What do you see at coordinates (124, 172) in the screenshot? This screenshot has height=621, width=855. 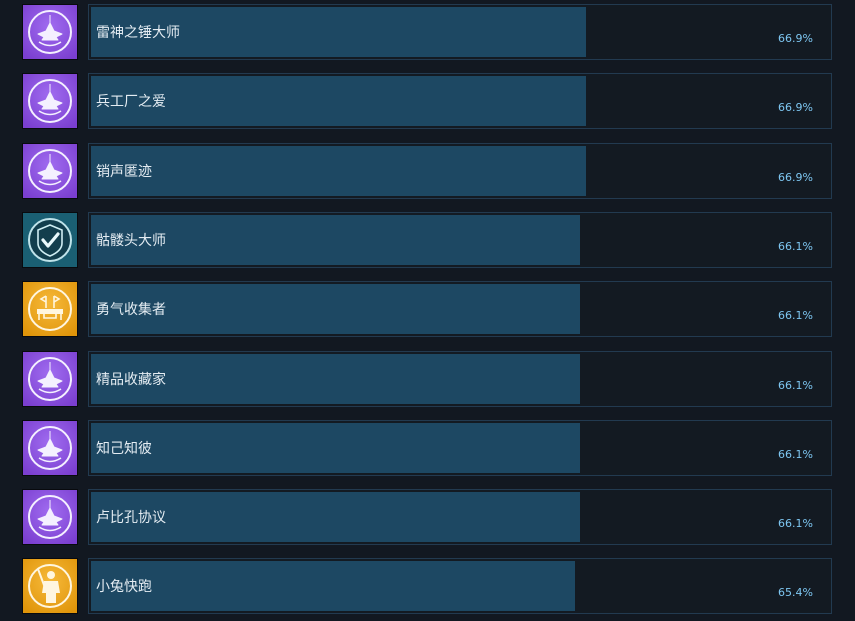 I see `achievement-name: 销声匿迹` at bounding box center [124, 172].